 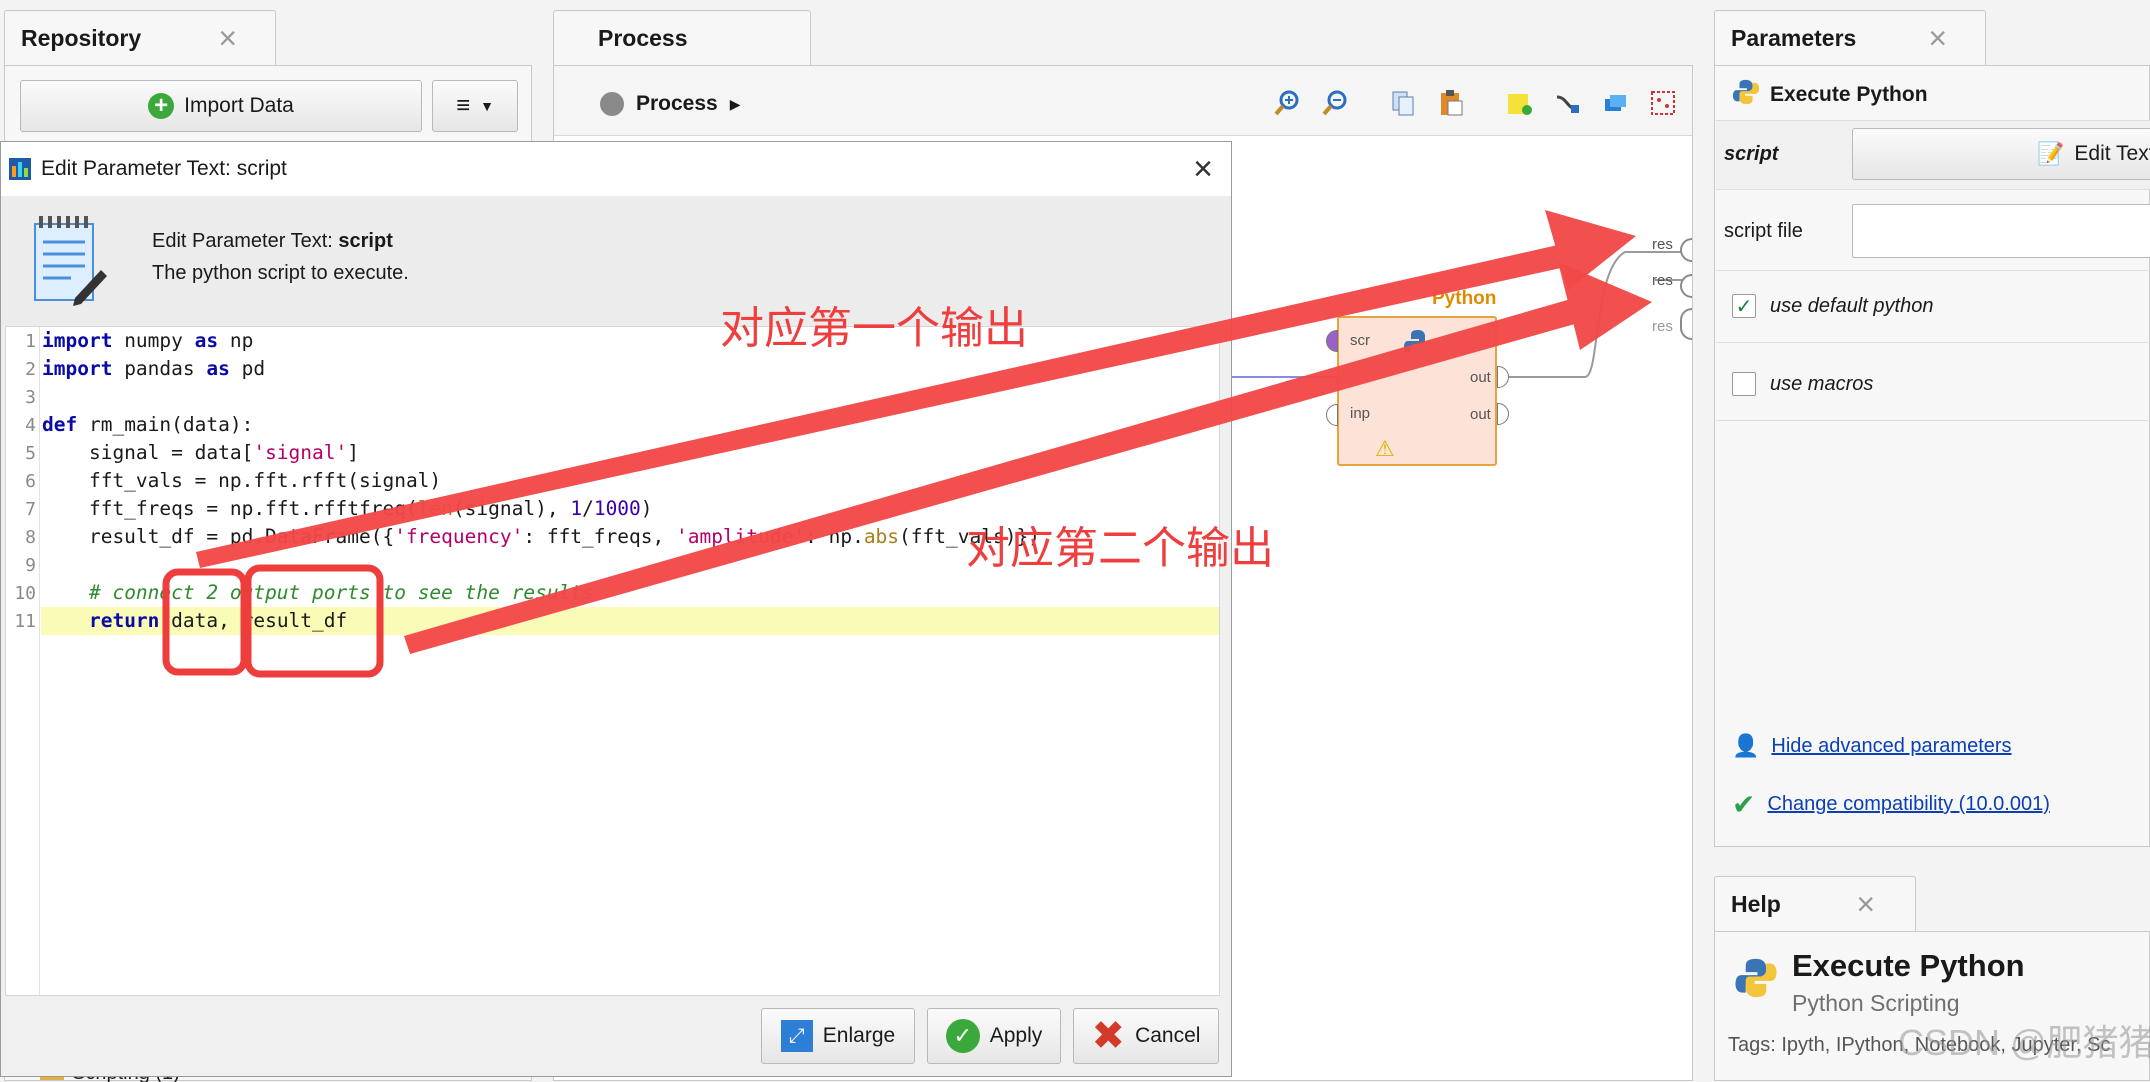 What do you see at coordinates (1744, 804) in the screenshot?
I see `checkmark-icon: ✔` at bounding box center [1744, 804].